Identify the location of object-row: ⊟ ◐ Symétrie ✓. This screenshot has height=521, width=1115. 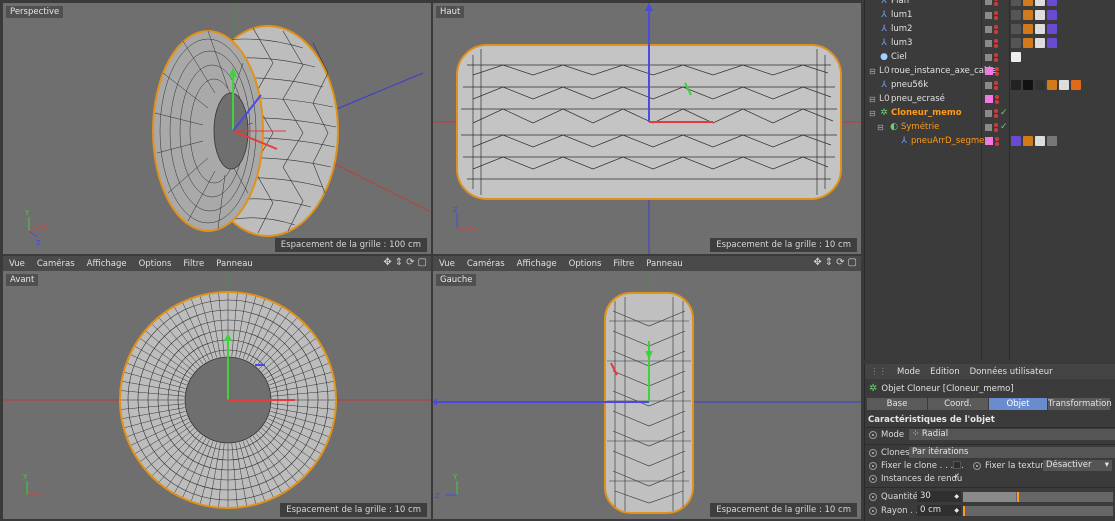
(990, 127).